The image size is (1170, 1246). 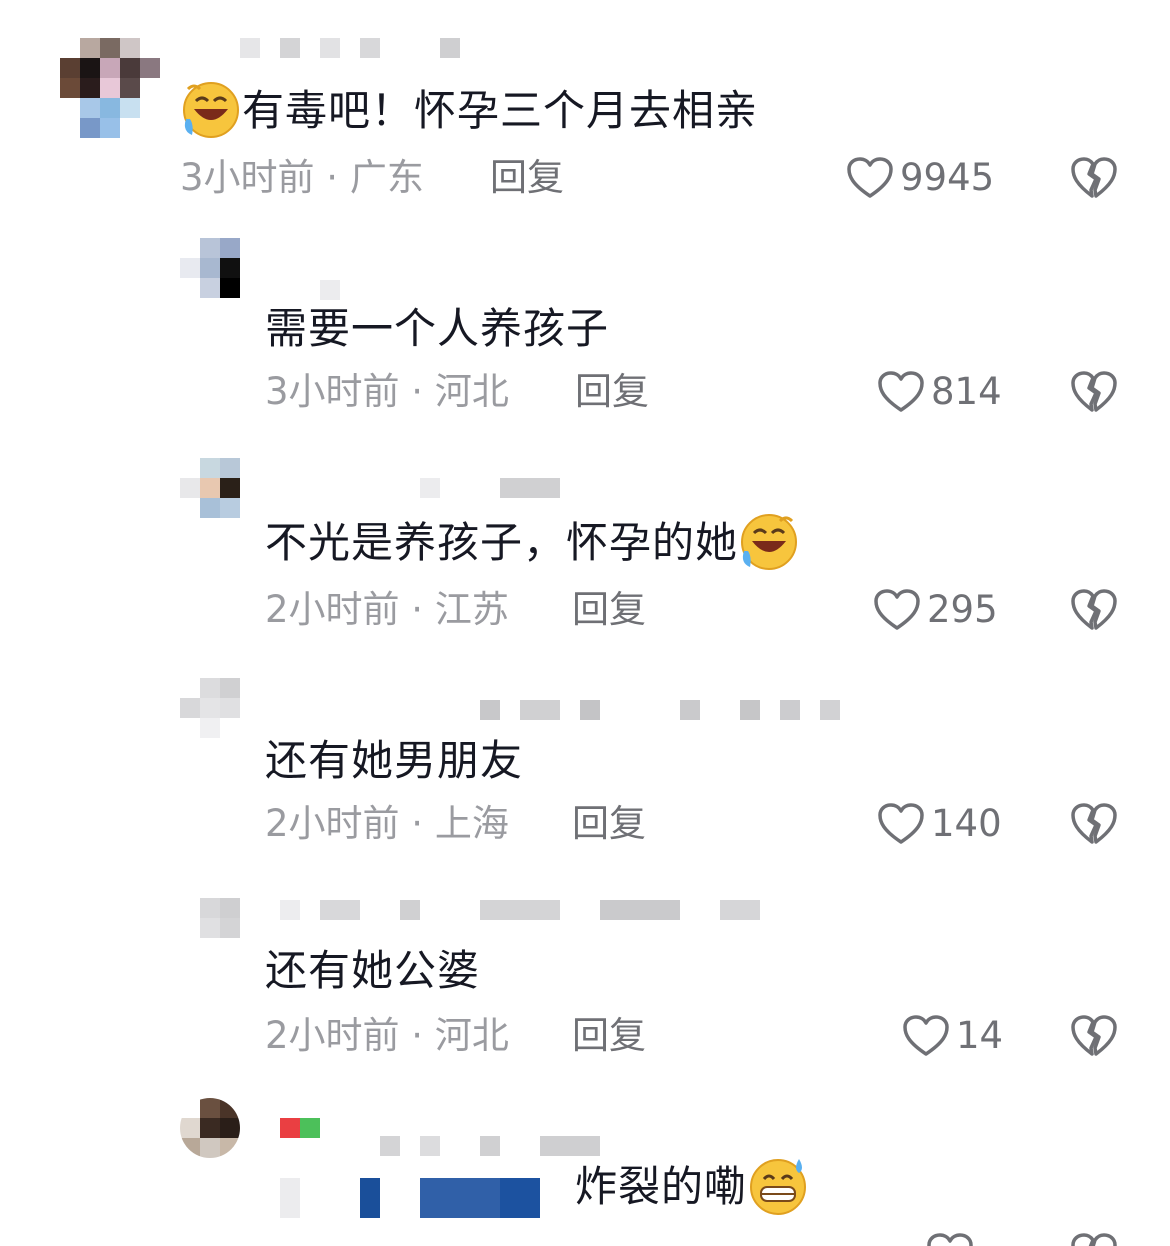 I want to click on partial-like-row, so click(x=950, y=1239).